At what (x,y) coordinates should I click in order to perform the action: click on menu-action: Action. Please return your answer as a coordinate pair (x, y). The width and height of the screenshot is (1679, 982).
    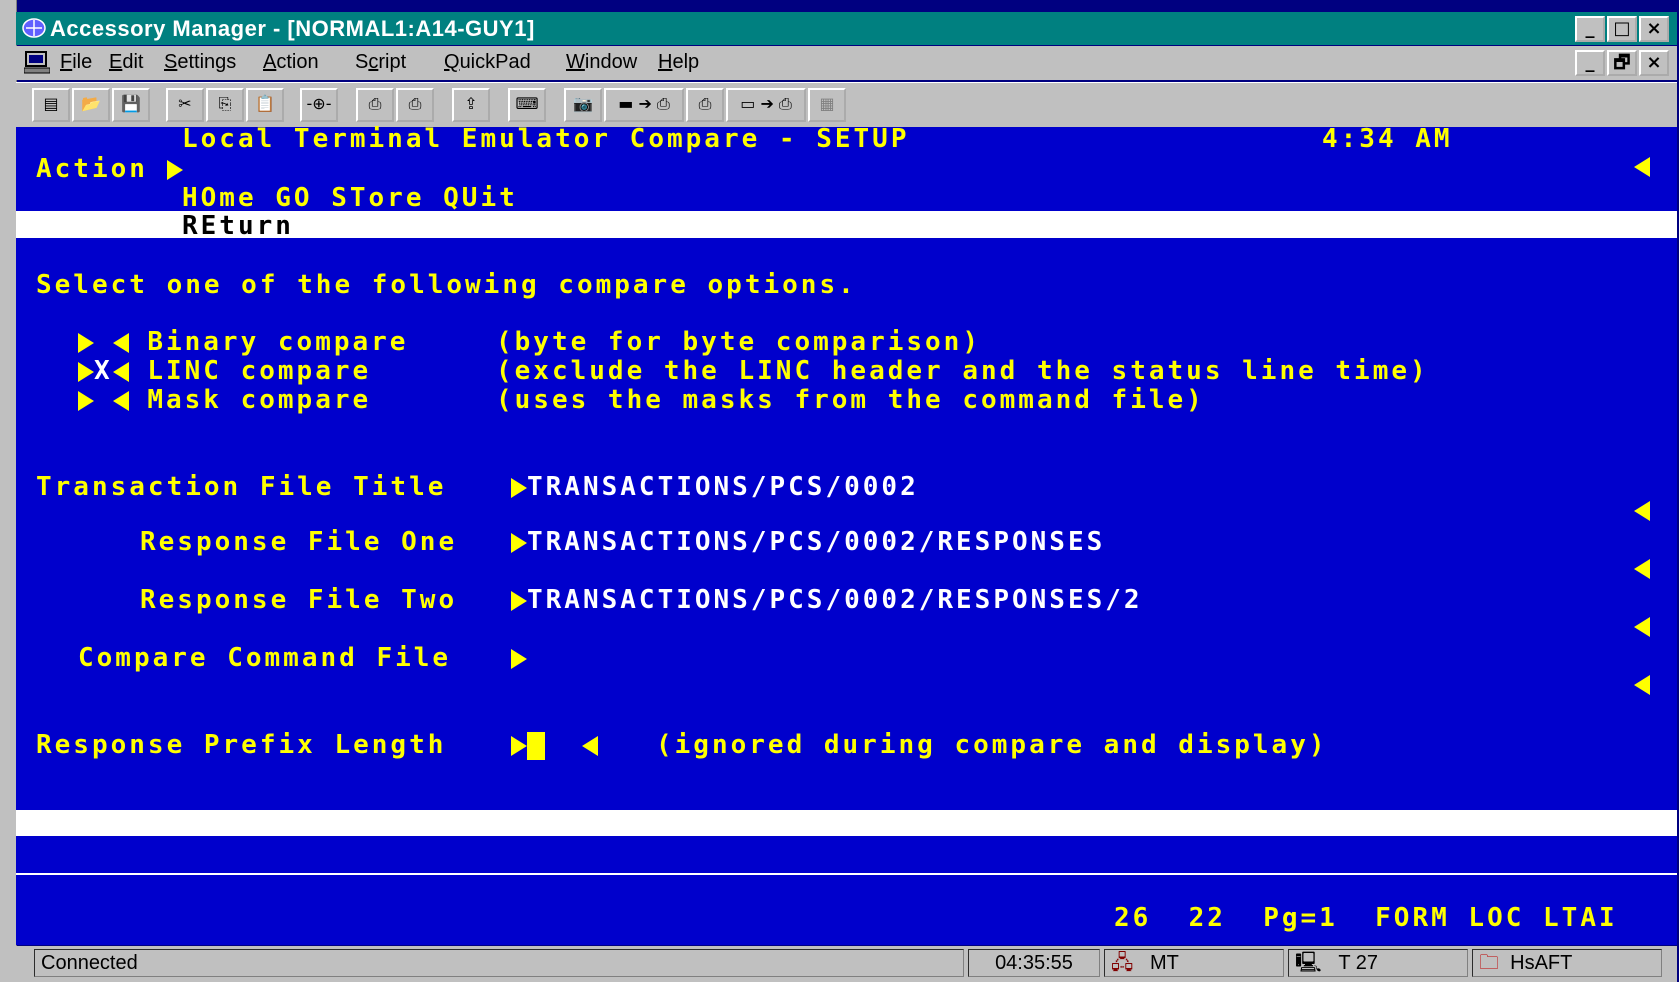
    Looking at the image, I should click on (291, 62).